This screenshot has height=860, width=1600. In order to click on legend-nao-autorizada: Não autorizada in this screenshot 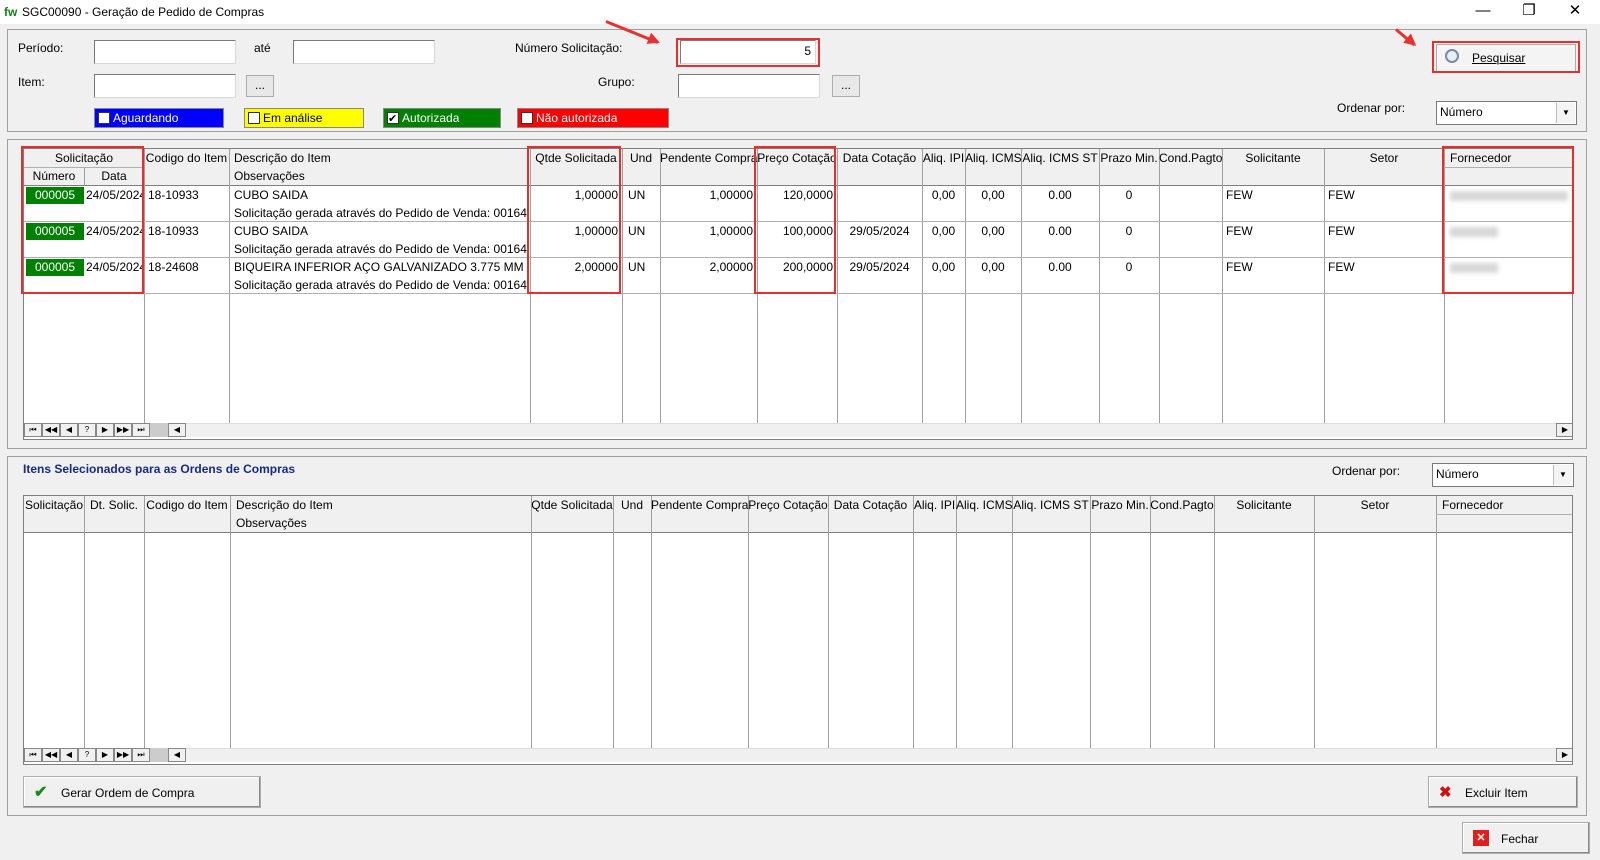, I will do `click(593, 118)`.